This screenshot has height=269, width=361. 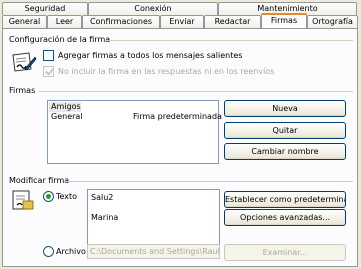 What do you see at coordinates (48, 251) in the screenshot?
I see `file-radio` at bounding box center [48, 251].